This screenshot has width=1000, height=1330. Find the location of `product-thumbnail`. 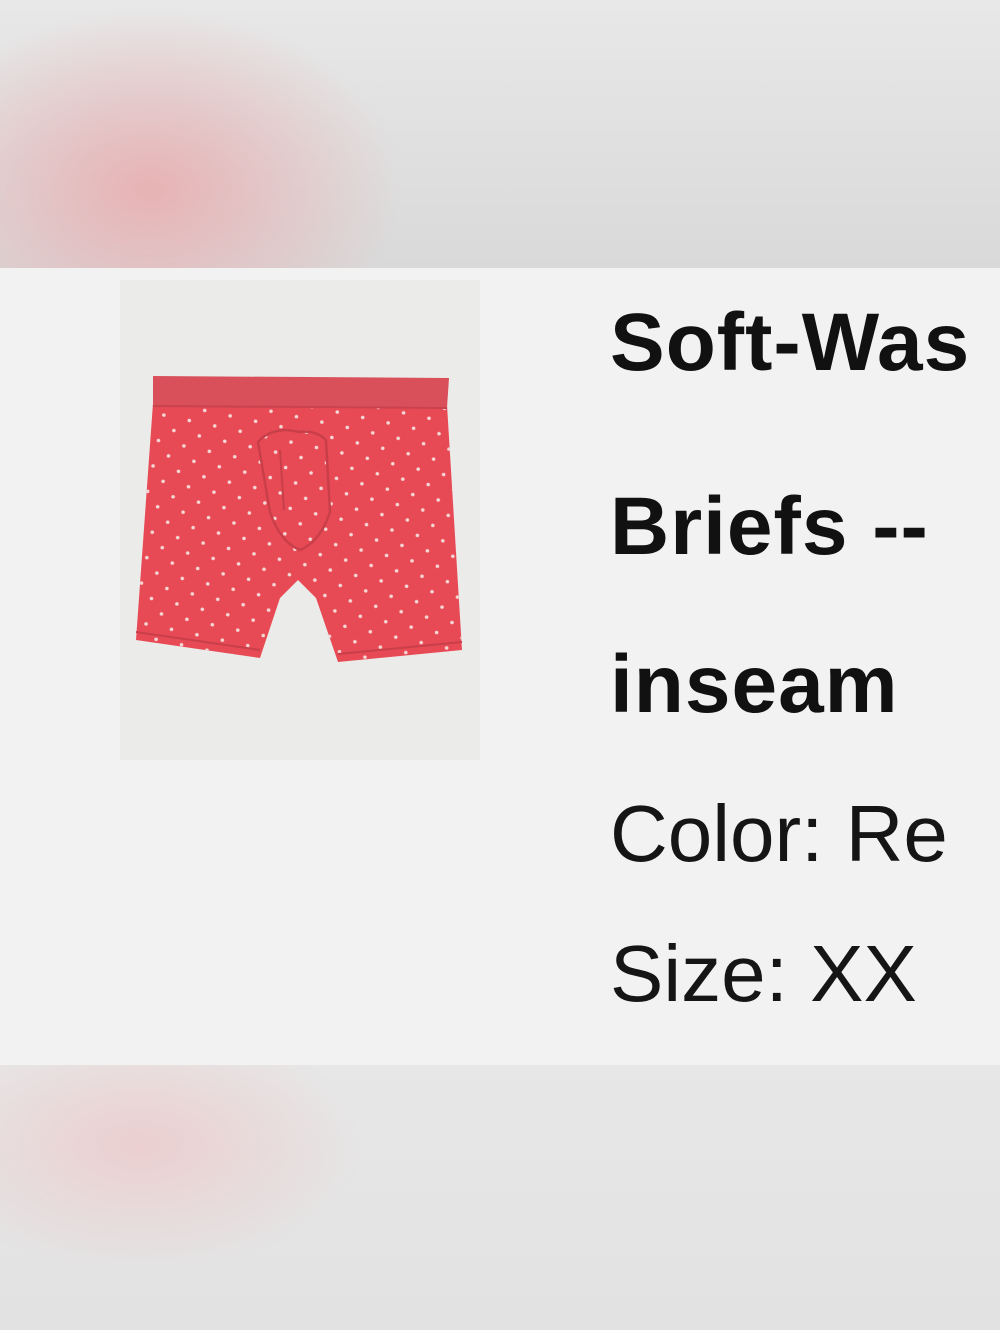

product-thumbnail is located at coordinates (300, 520).